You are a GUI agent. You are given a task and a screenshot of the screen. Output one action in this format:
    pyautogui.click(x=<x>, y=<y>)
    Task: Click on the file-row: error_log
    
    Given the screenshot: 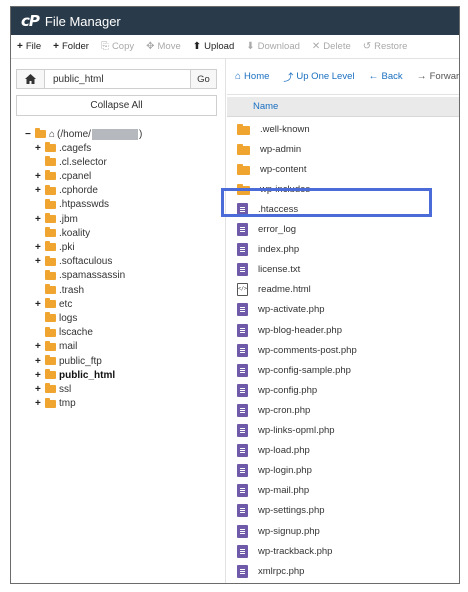 What is the action you would take?
    pyautogui.click(x=343, y=230)
    